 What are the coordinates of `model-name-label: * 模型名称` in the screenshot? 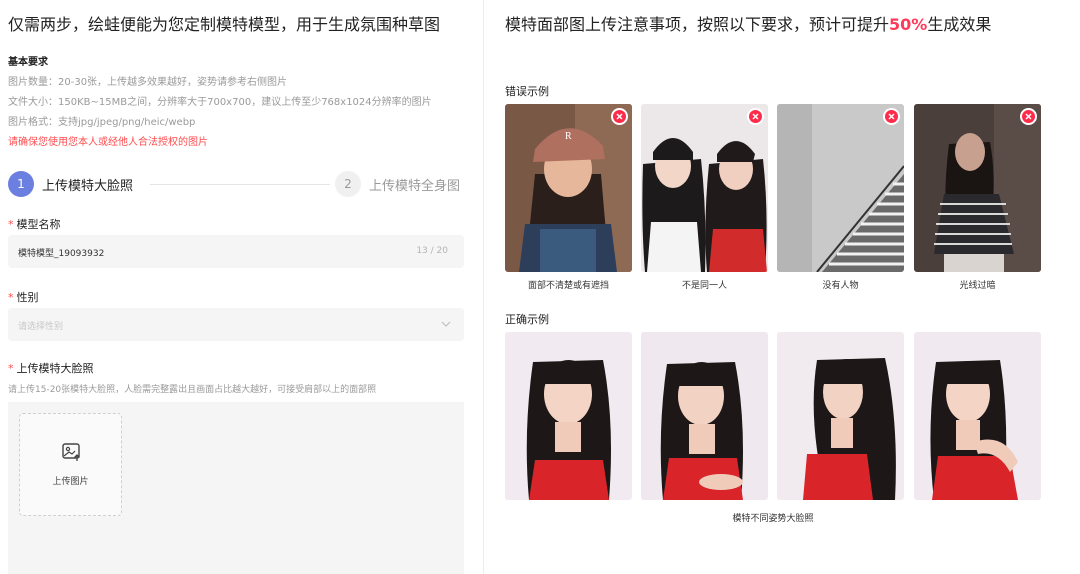 It's located at (34, 224).